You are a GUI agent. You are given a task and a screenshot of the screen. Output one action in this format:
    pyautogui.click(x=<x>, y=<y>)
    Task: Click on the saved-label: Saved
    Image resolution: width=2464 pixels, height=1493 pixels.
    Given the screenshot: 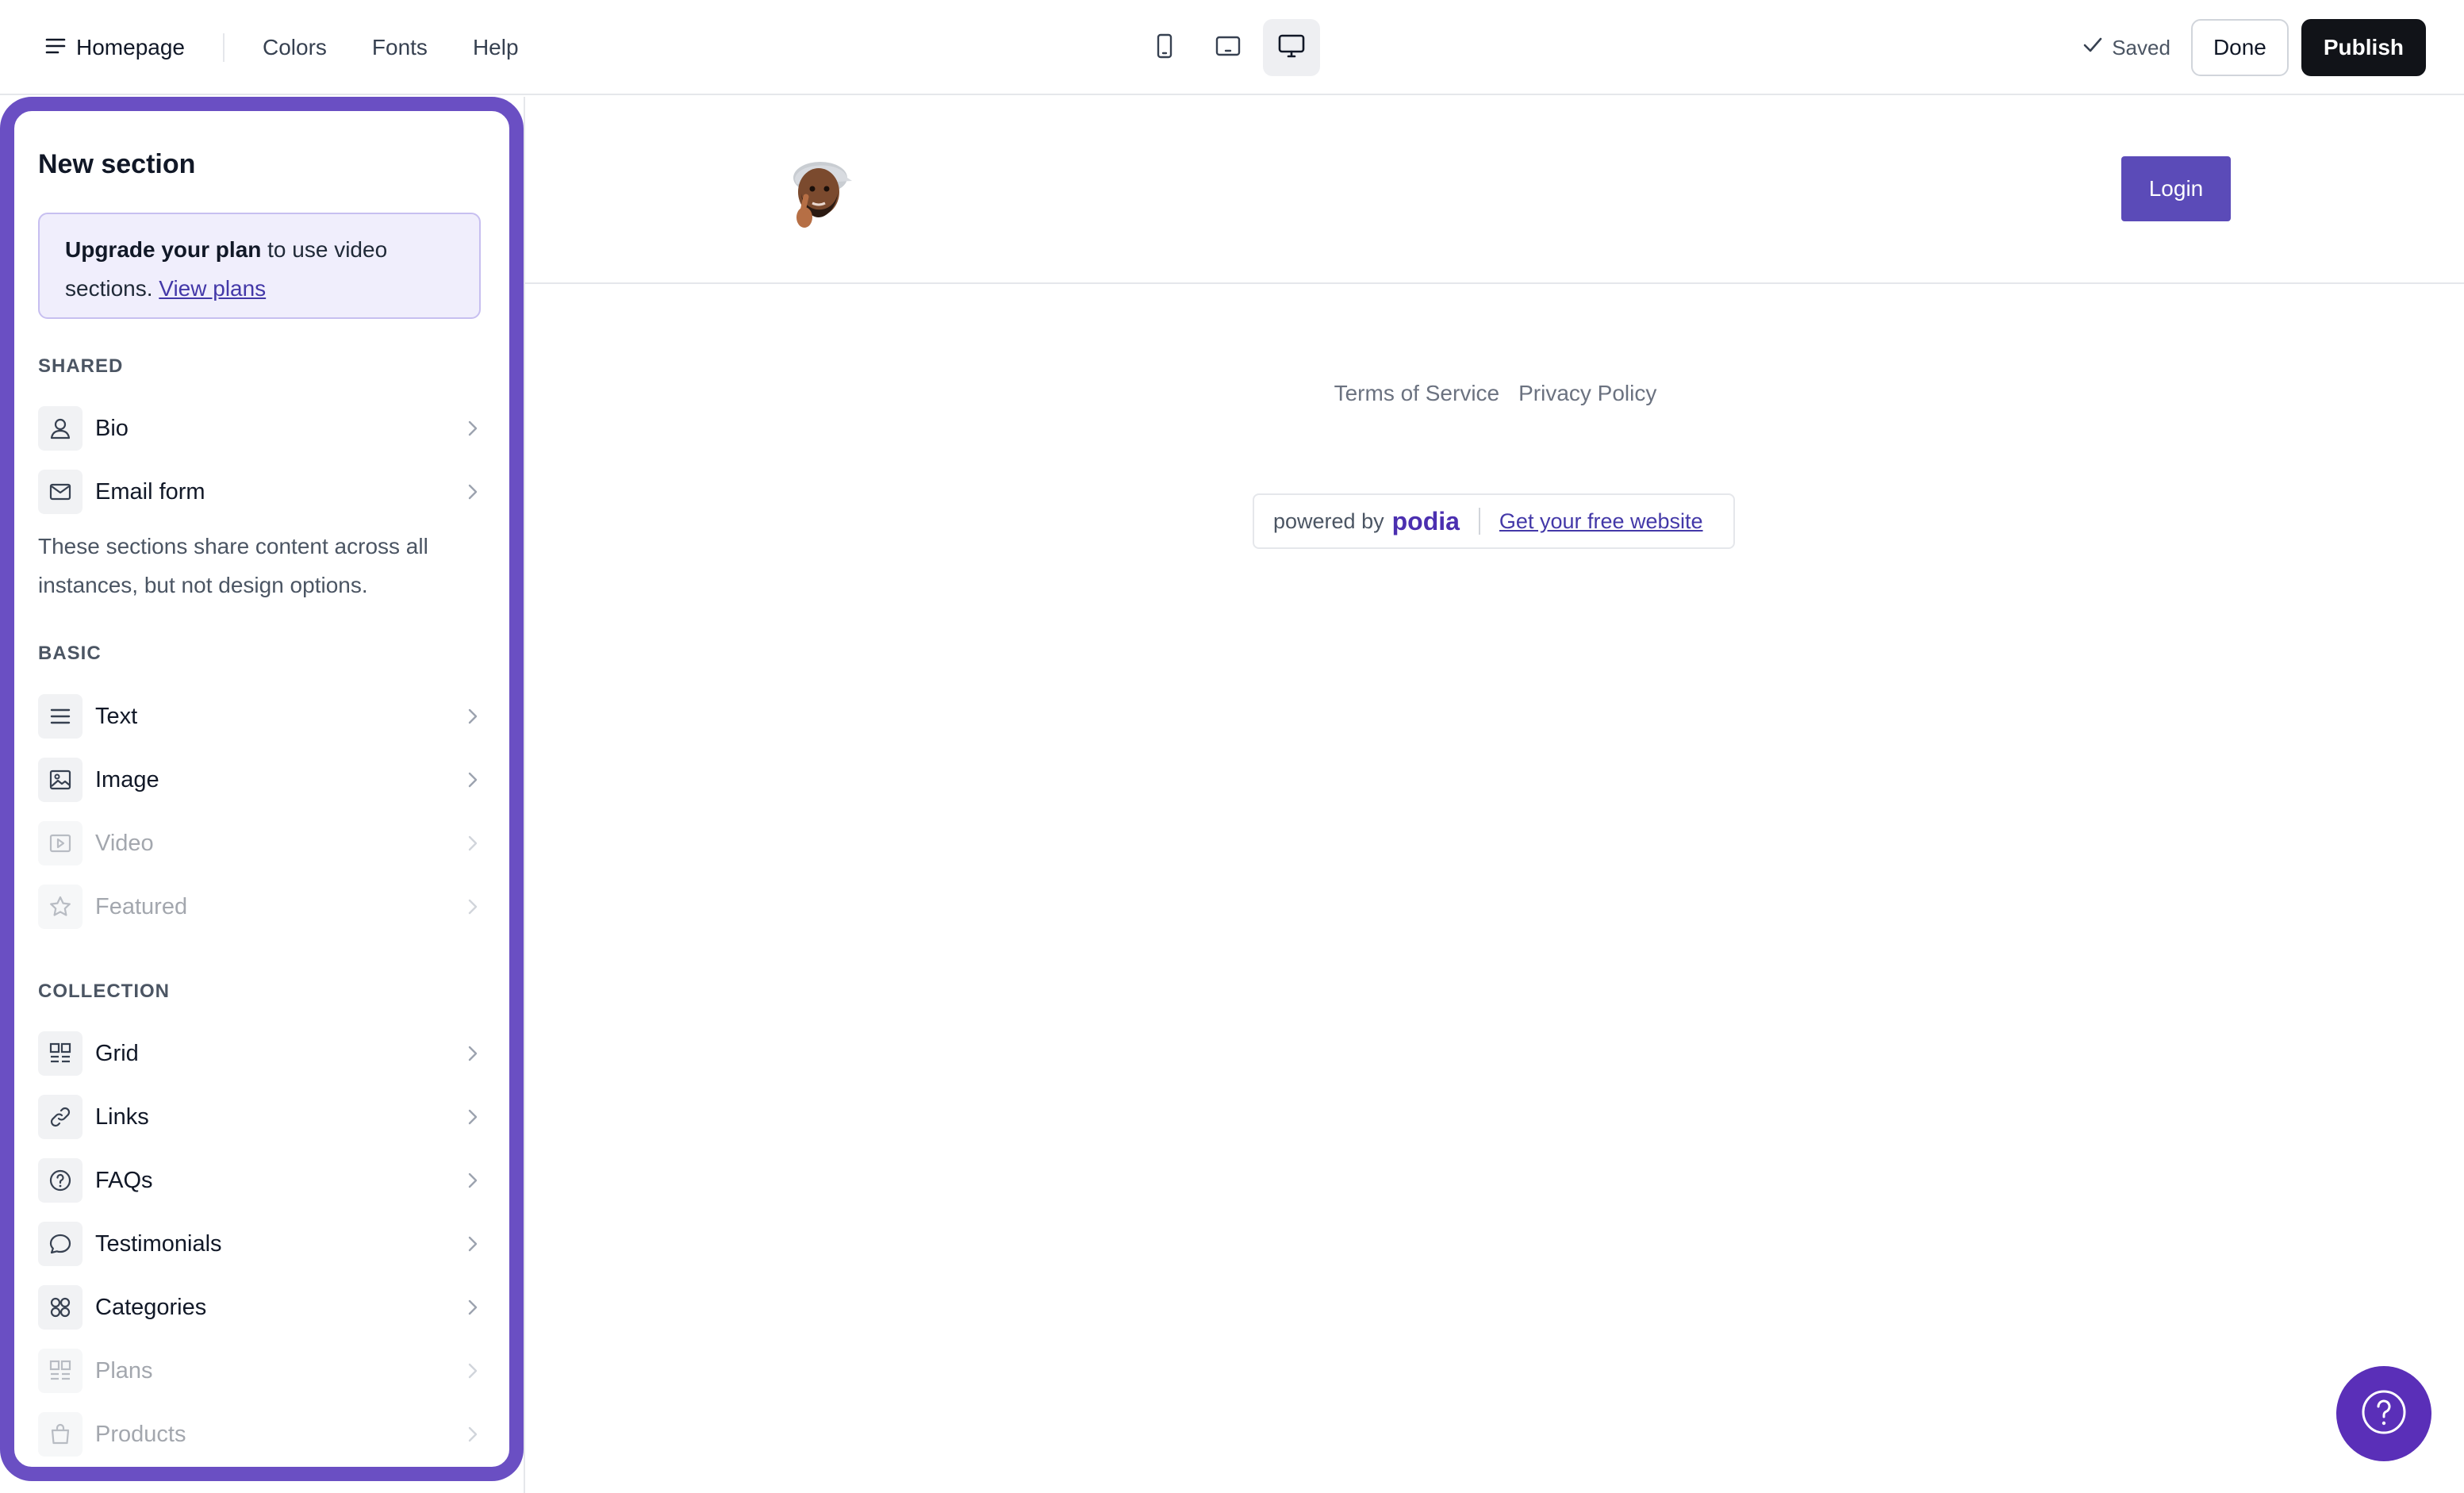 What is the action you would take?
    pyautogui.click(x=2141, y=47)
    